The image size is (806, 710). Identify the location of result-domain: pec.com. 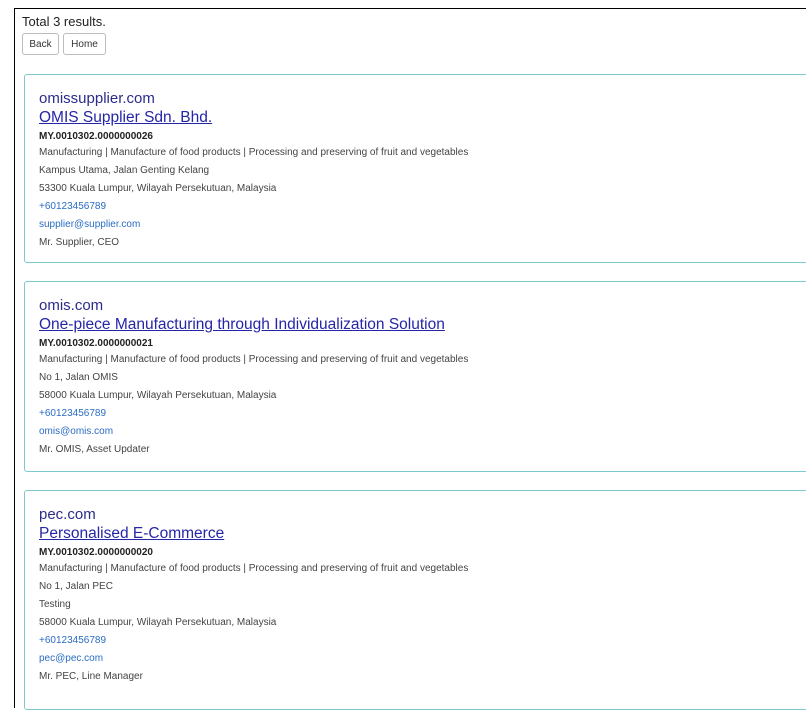
(67, 514).